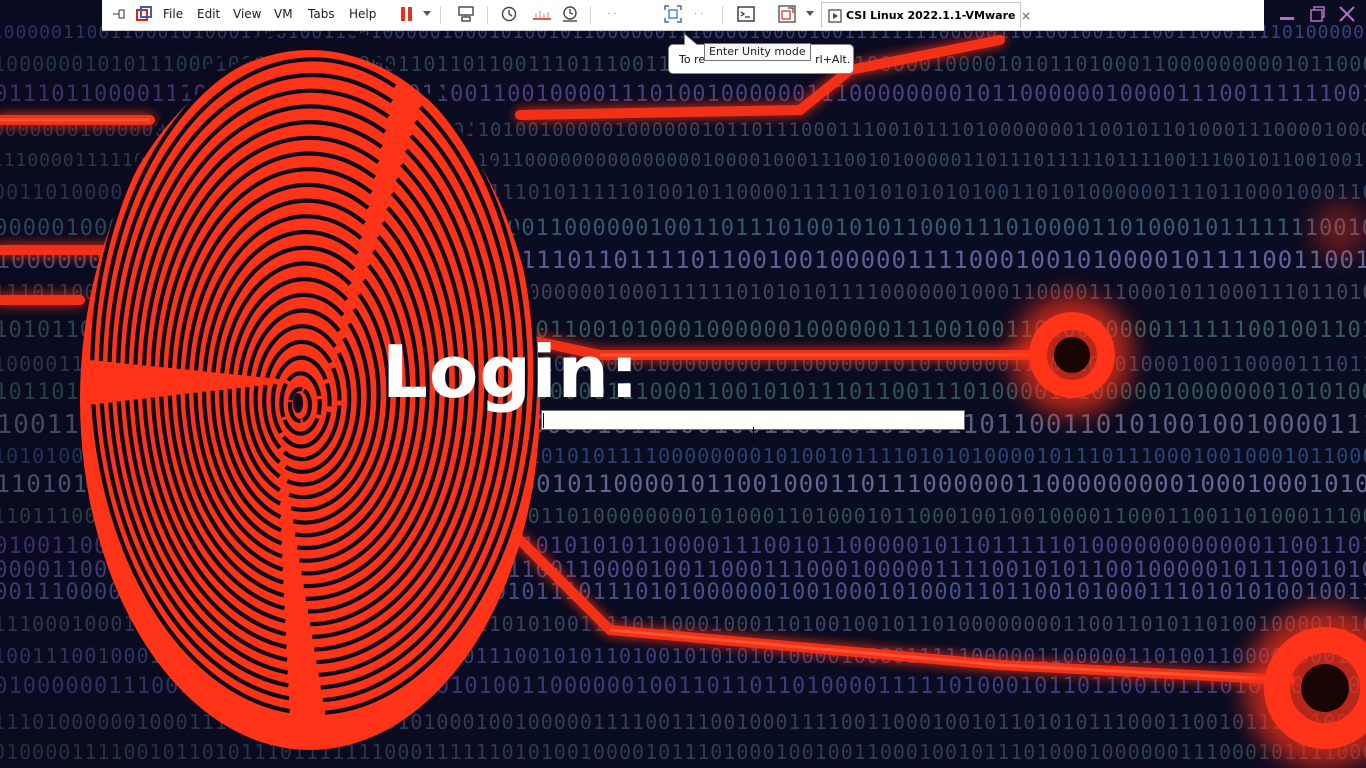  I want to click on close-tab-icon, so click(1026, 16).